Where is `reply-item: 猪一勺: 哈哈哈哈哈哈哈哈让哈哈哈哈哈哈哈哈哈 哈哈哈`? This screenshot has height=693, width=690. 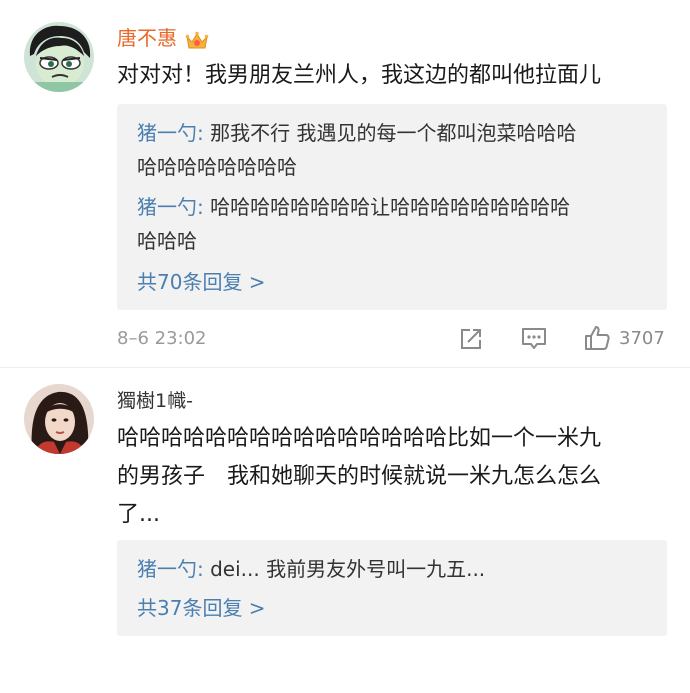 reply-item: 猪一勺: 哈哈哈哈哈哈哈哈让哈哈哈哈哈哈哈哈哈 哈哈哈 is located at coordinates (392, 224).